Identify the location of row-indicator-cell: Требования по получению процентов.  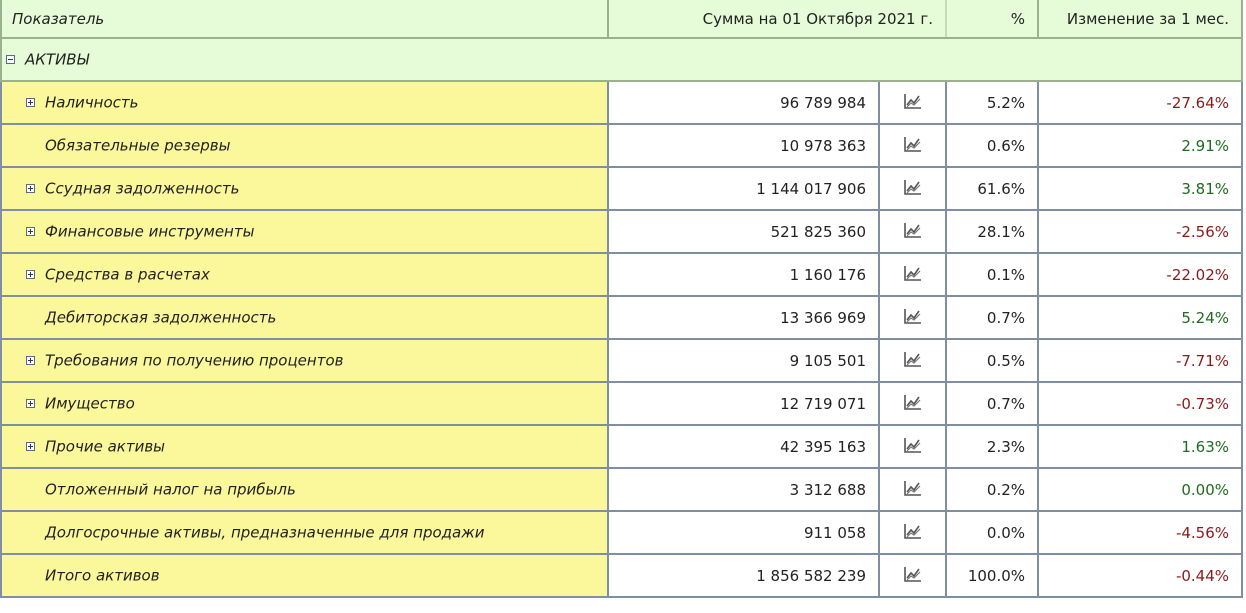
(304, 360).